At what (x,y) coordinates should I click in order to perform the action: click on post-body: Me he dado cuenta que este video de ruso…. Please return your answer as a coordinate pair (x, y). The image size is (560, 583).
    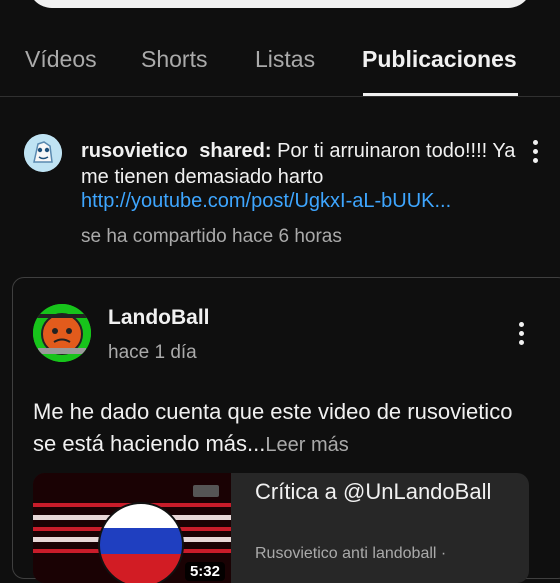
    Looking at the image, I should click on (283, 428).